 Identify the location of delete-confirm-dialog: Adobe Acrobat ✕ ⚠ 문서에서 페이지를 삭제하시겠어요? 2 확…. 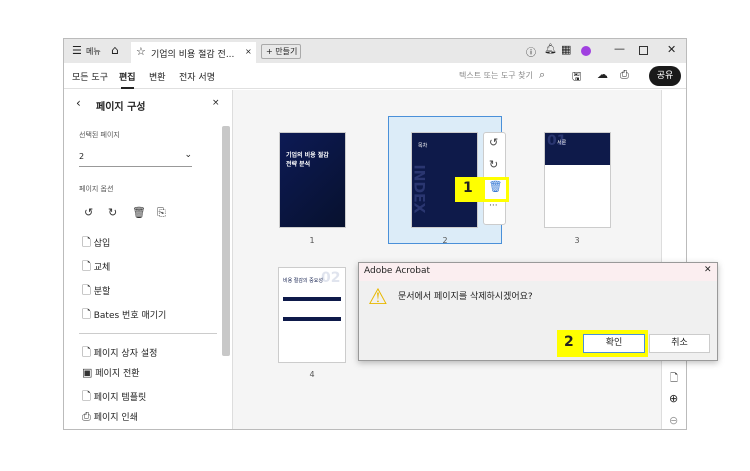
(538, 311).